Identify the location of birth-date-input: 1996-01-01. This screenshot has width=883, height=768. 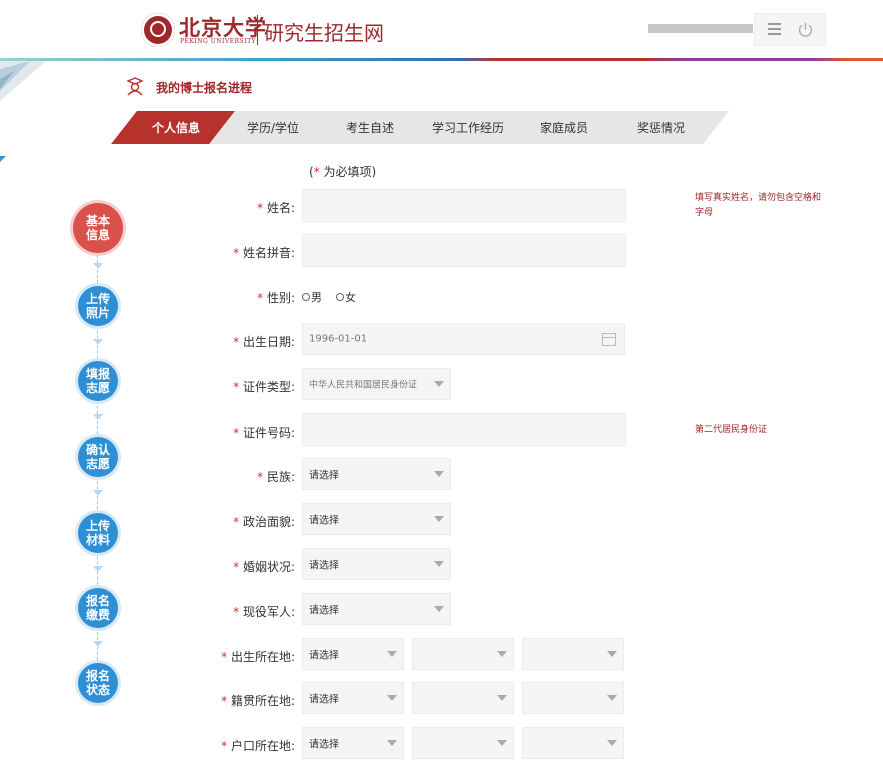
(463, 339).